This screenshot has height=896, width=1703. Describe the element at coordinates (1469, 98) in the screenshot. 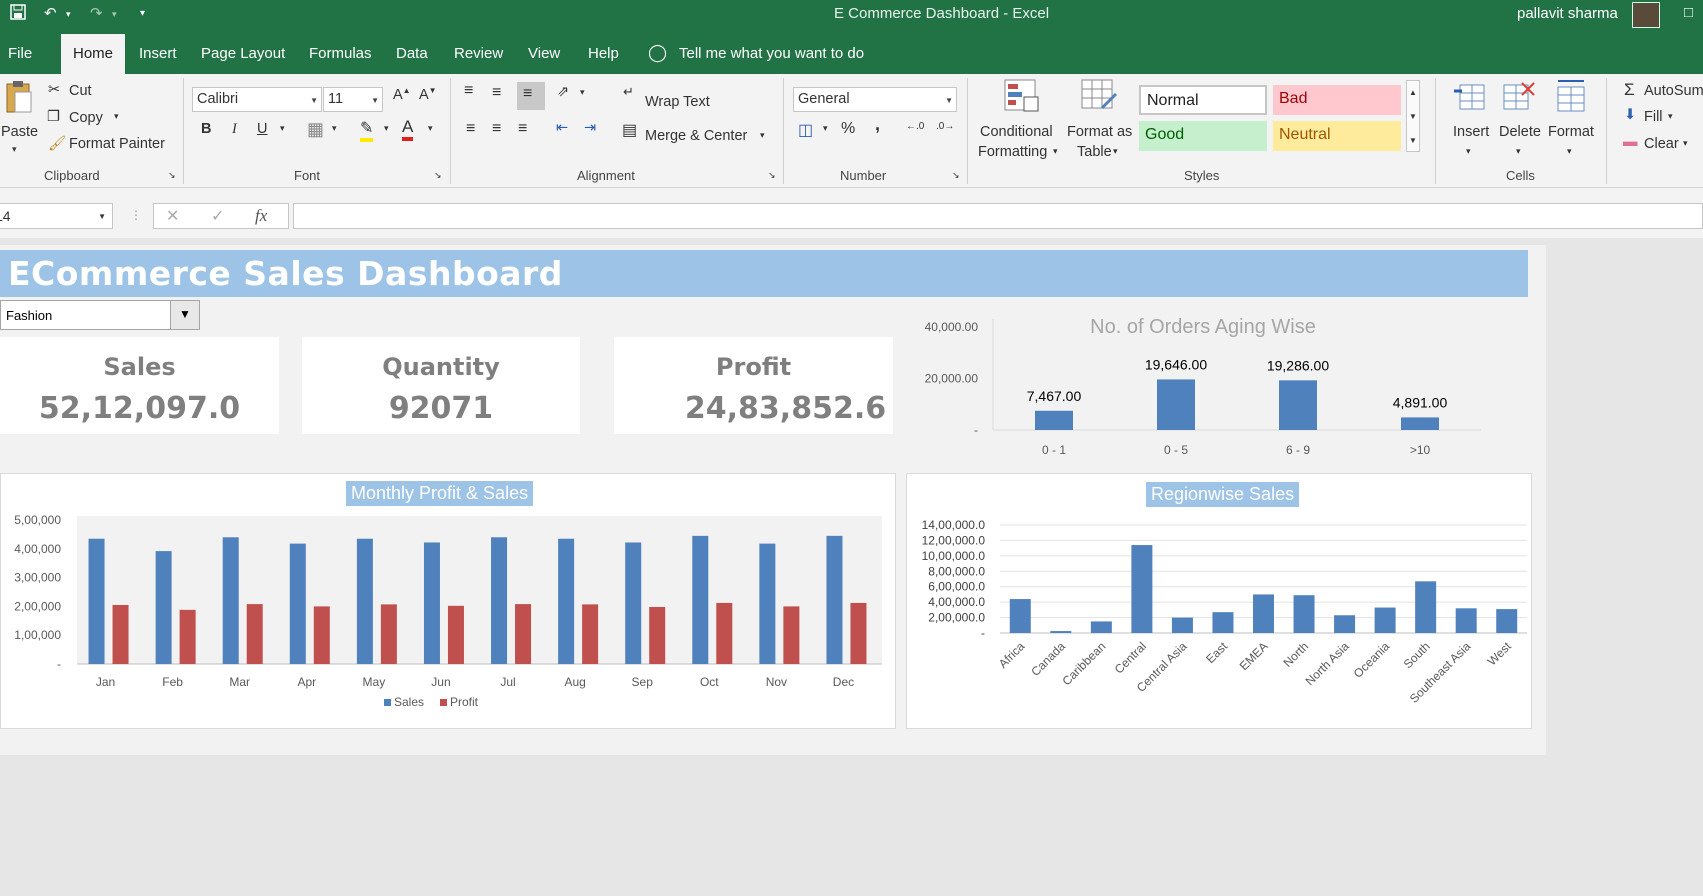

I see `insert-cells-icon` at that location.